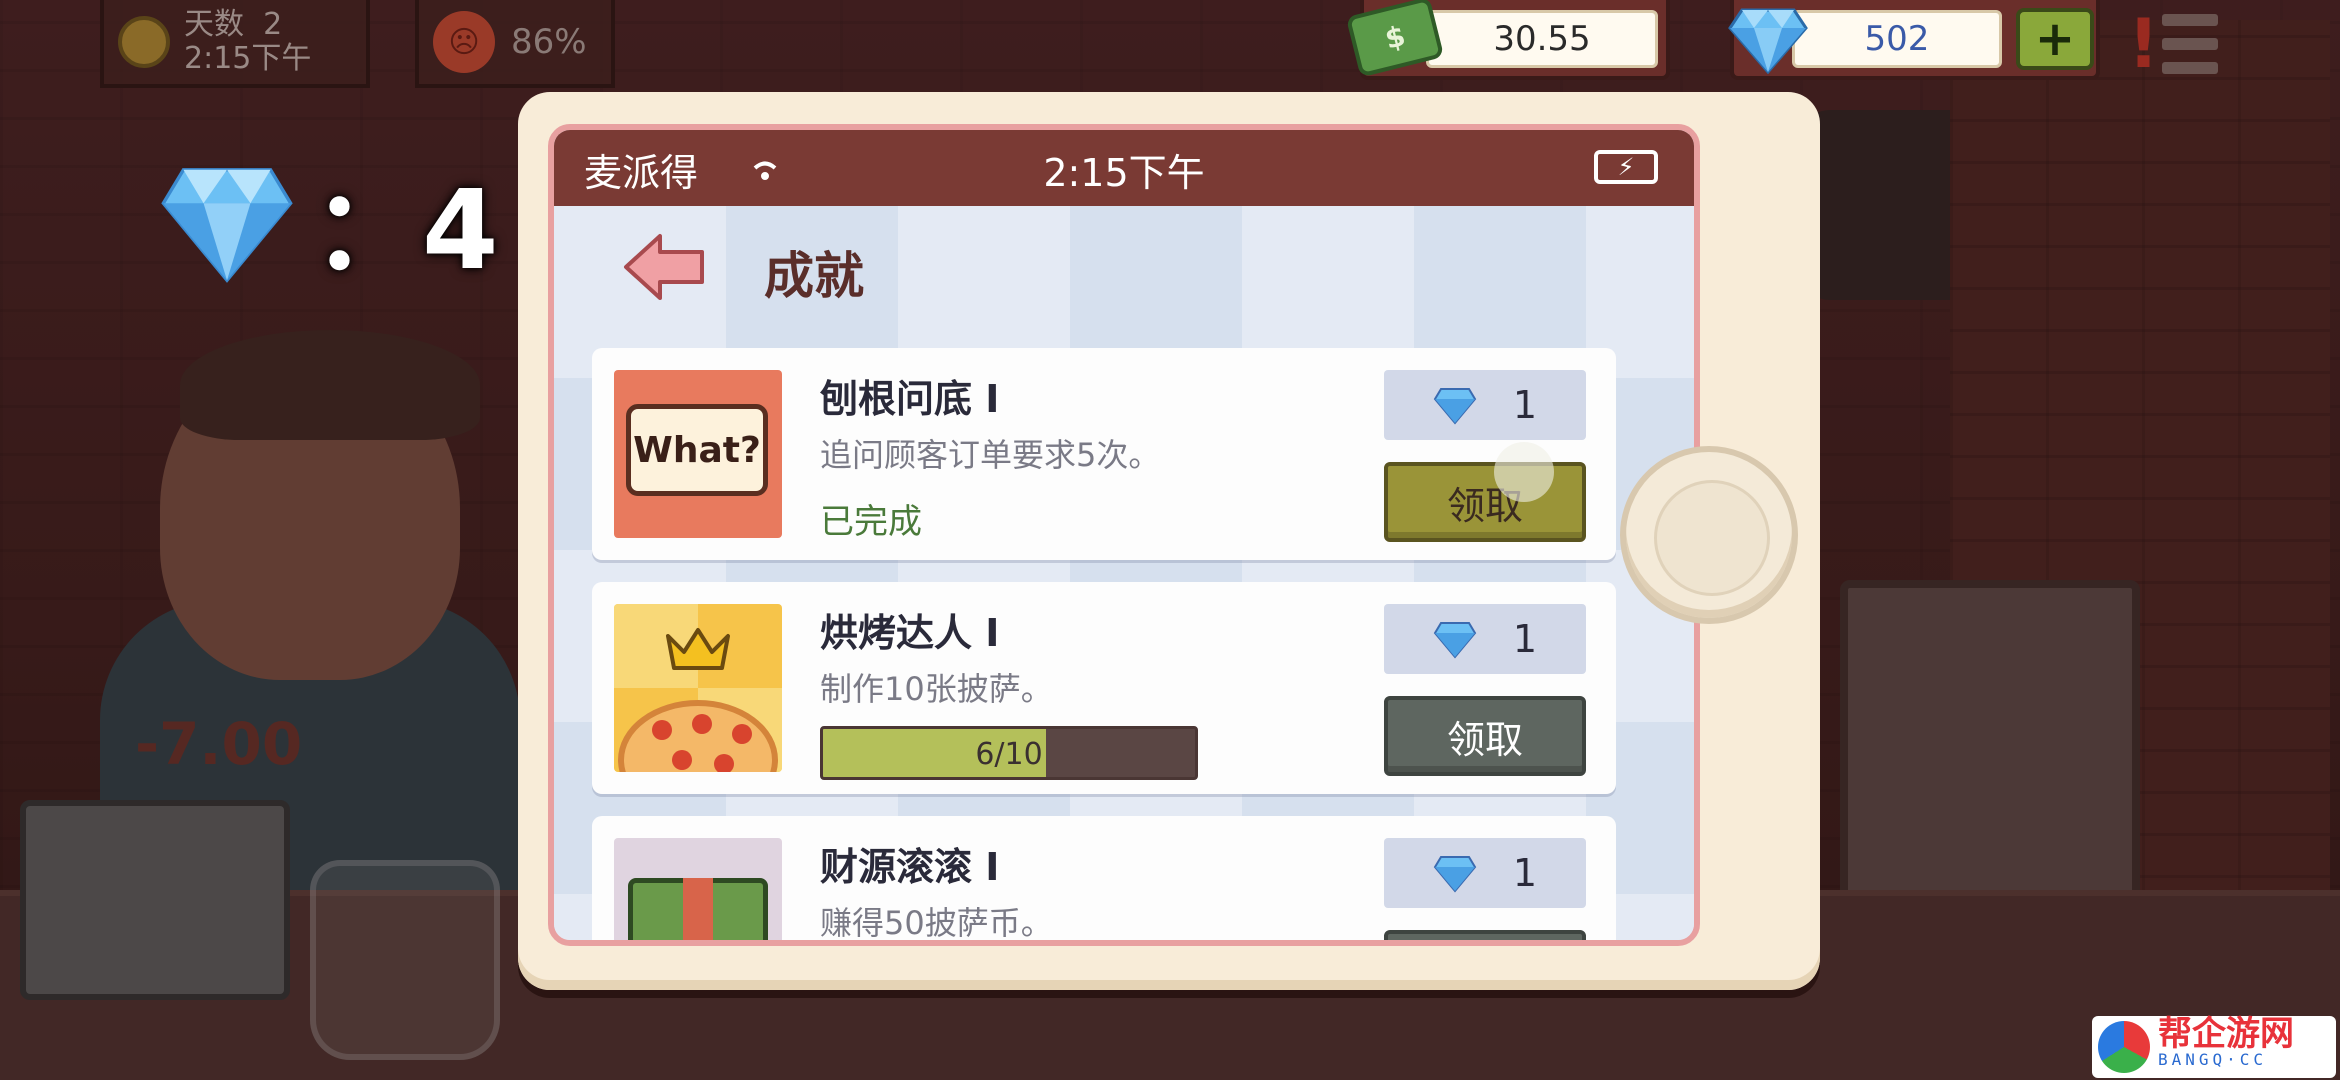 Image resolution: width=2340 pixels, height=1080 pixels. Describe the element at coordinates (1626, 167) in the screenshot. I see `battery-icon: ⚡` at that location.